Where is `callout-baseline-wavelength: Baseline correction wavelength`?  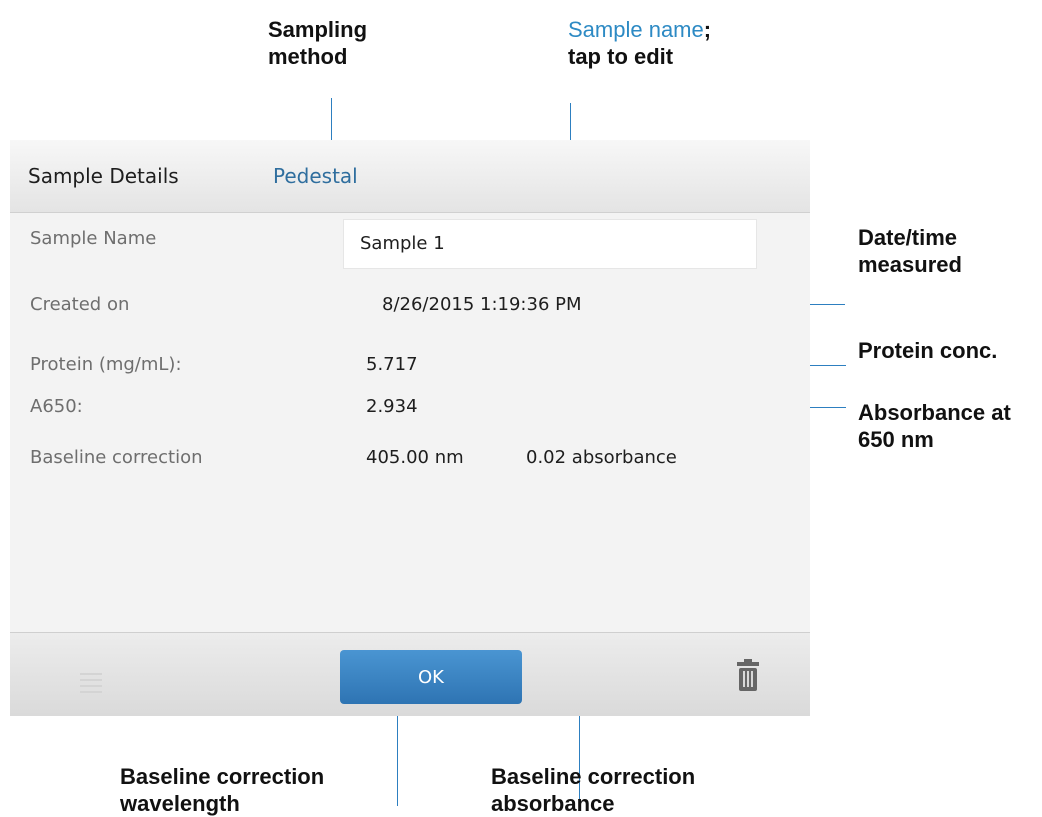 callout-baseline-wavelength: Baseline correction wavelength is located at coordinates (222, 790).